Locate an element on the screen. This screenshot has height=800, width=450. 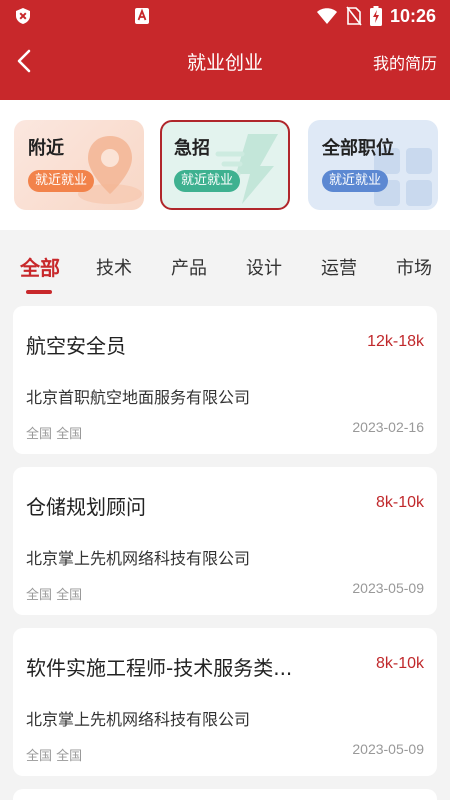
category-card-urgent: 急招 就近就业 is located at coordinates (225, 165).